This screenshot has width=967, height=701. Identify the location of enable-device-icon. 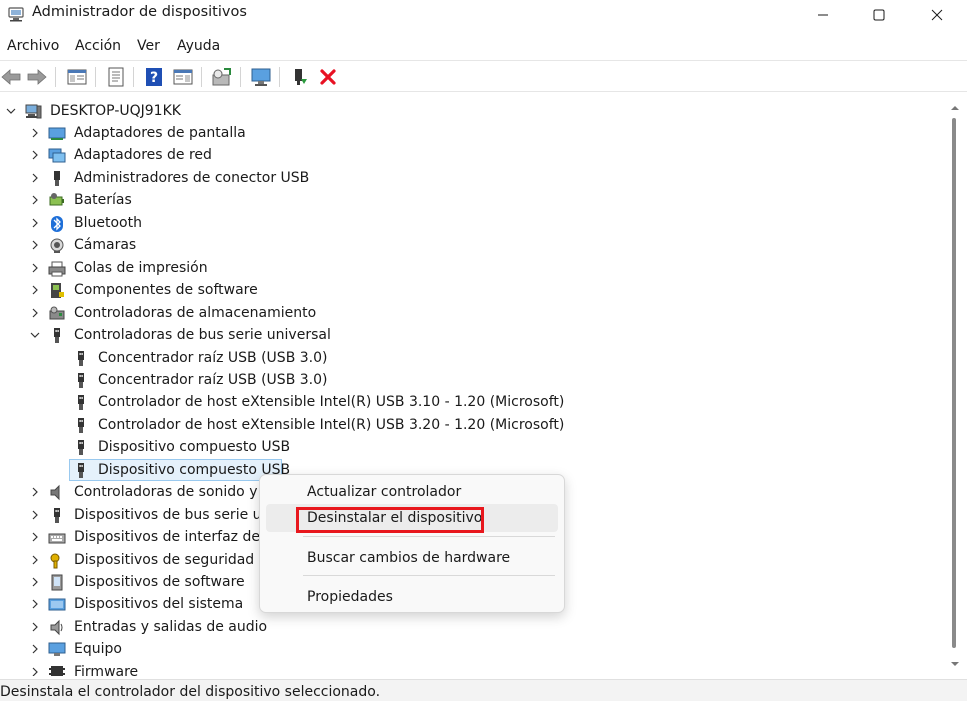
(301, 77).